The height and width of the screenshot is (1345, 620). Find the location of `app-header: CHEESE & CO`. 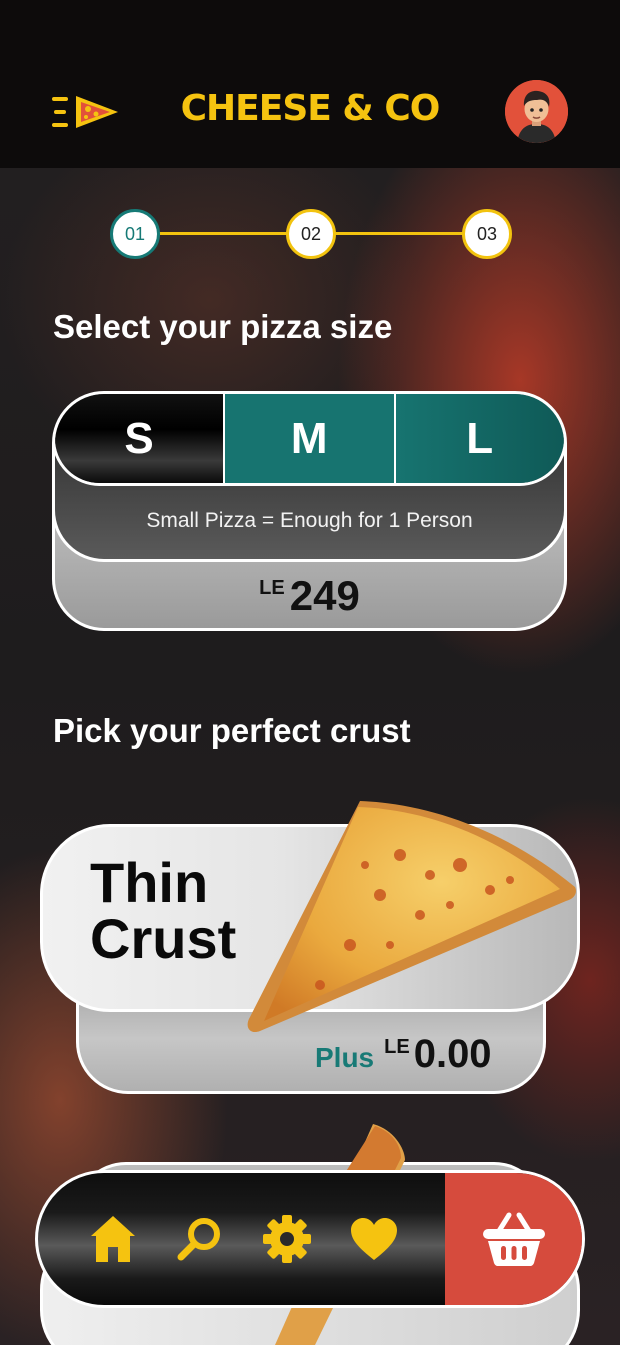

app-header: CHEESE & CO is located at coordinates (310, 84).